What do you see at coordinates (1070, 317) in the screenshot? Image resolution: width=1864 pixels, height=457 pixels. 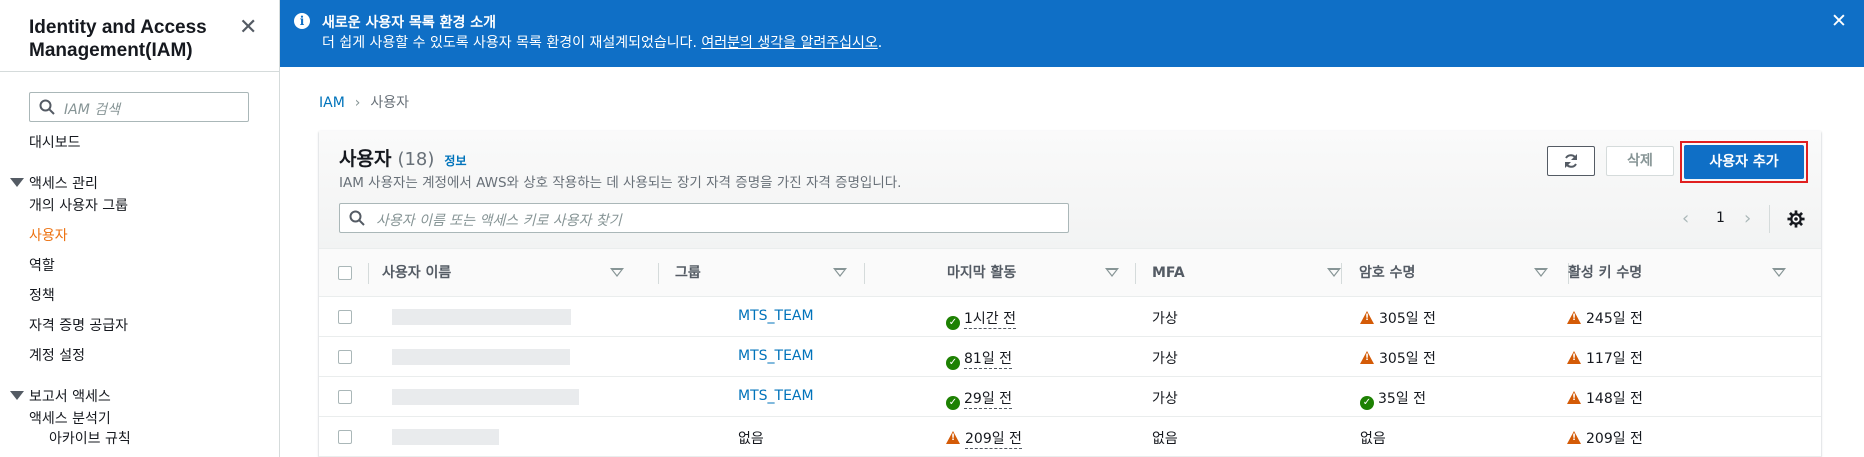 I see `table-row: MTS_TEAM ✓ 1시간 전 가상 305일 전 245일 전` at bounding box center [1070, 317].